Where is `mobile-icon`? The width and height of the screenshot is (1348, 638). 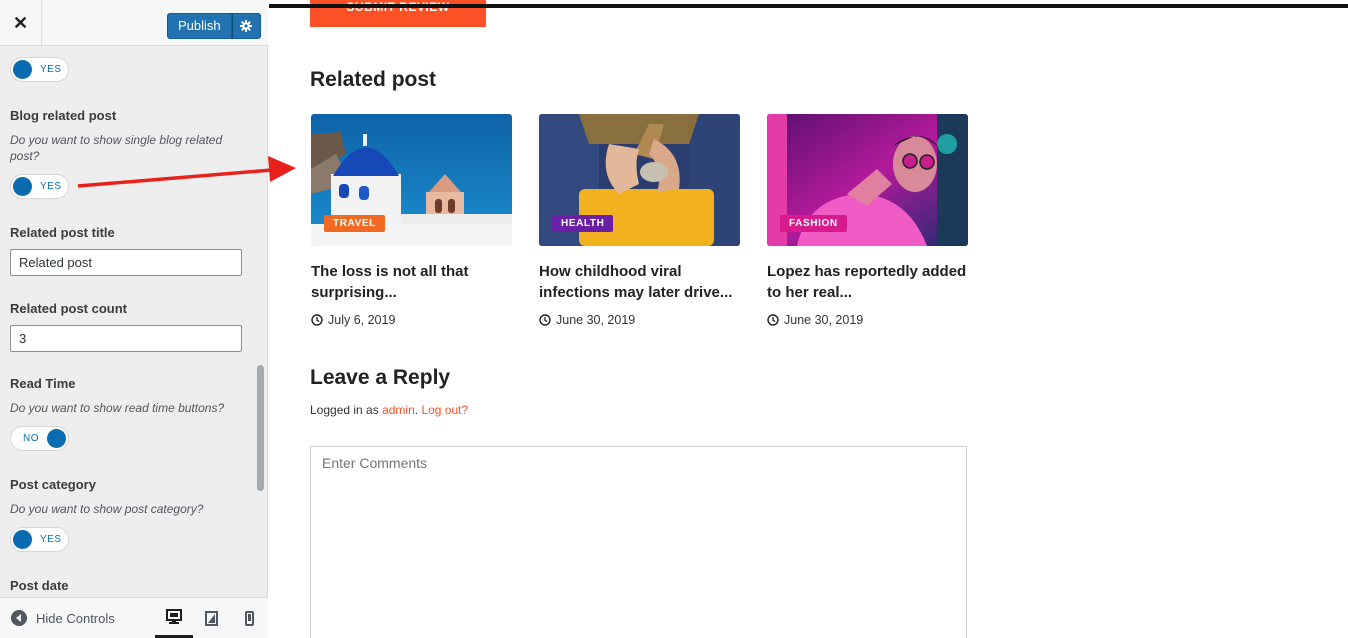 mobile-icon is located at coordinates (249, 618).